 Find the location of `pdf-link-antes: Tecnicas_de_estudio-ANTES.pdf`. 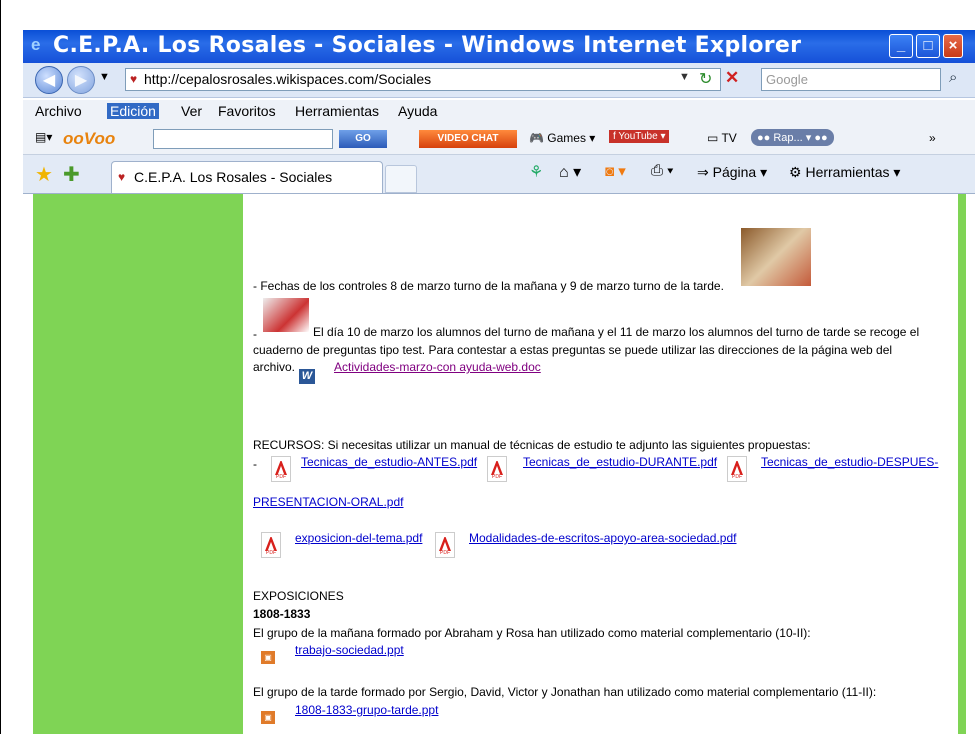

pdf-link-antes: Tecnicas_de_estudio-ANTES.pdf is located at coordinates (389, 462).